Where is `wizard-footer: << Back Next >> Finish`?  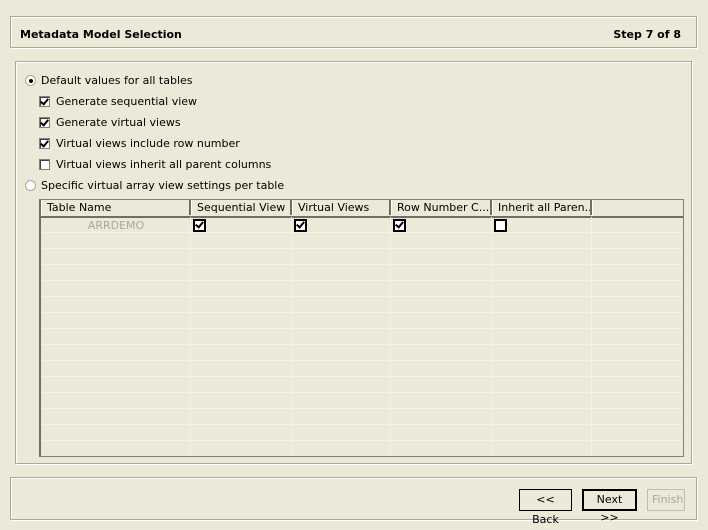
wizard-footer: << Back Next >> Finish is located at coordinates (353, 501).